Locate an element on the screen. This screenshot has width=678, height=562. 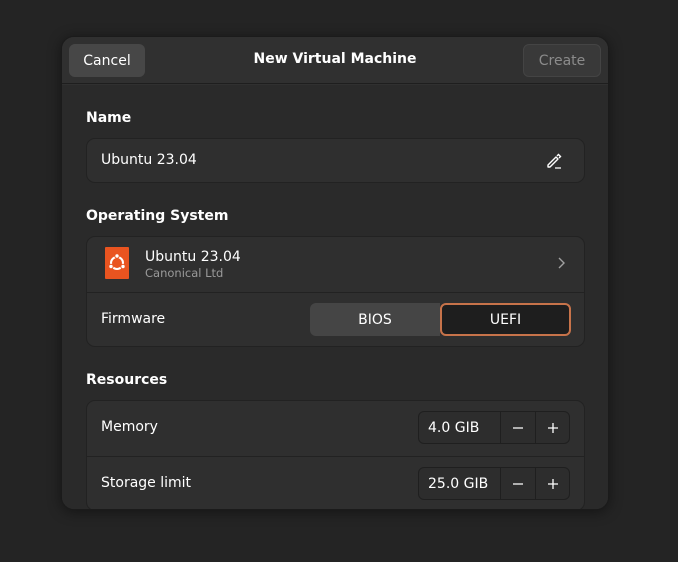
os-vendor: Canonical Ltd is located at coordinates (184, 273).